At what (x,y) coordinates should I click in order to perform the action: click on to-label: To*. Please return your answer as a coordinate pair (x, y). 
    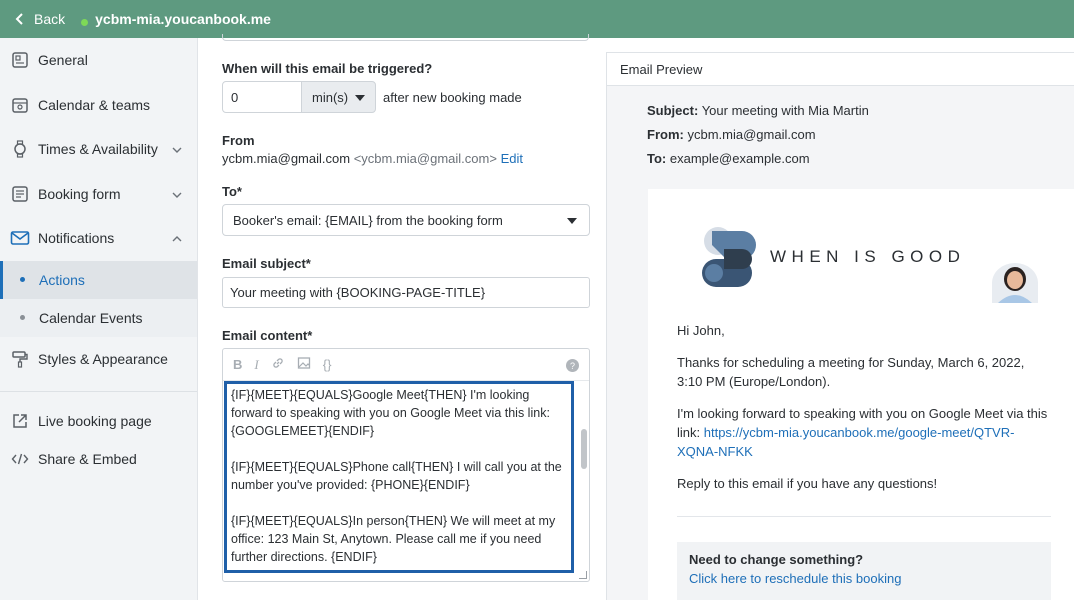
    Looking at the image, I should click on (232, 191).